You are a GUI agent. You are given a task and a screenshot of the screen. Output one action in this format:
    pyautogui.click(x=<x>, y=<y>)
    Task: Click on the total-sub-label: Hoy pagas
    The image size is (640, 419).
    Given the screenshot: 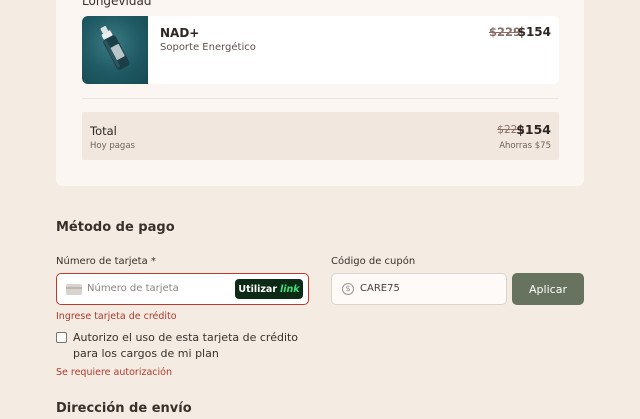 What is the action you would take?
    pyautogui.click(x=112, y=146)
    